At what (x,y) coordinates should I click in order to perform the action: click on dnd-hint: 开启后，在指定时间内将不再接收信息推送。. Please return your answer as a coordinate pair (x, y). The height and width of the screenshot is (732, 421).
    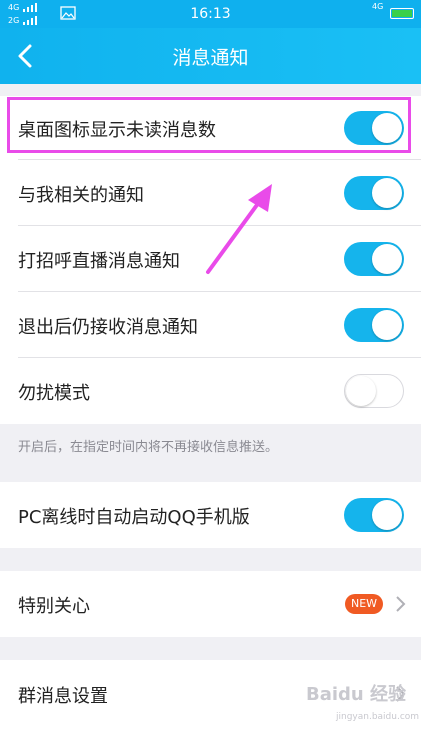
    Looking at the image, I should click on (148, 447).